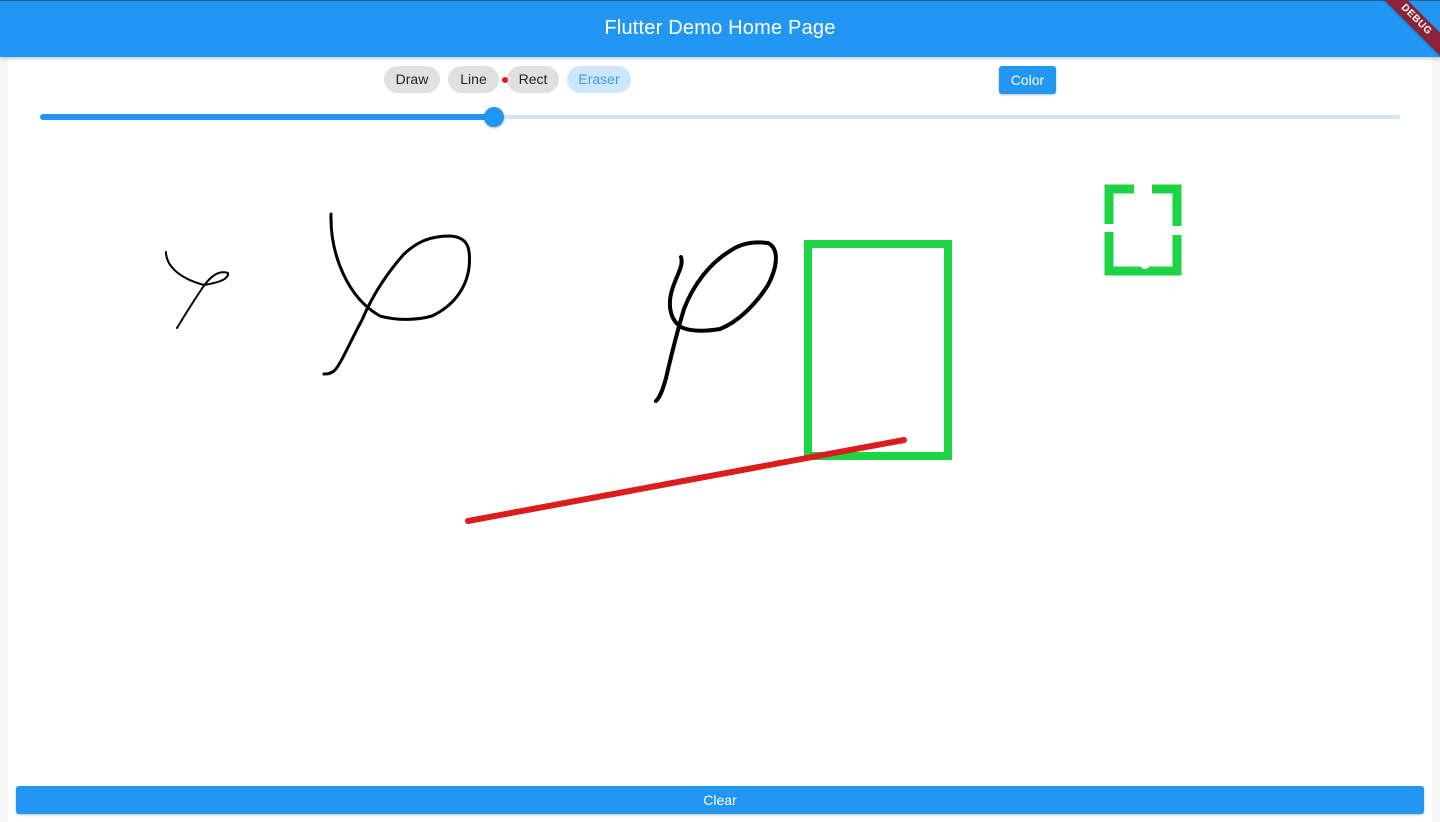 This screenshot has height=822, width=1440. Describe the element at coordinates (720, 117) in the screenshot. I see `stroke-width-slider` at that location.